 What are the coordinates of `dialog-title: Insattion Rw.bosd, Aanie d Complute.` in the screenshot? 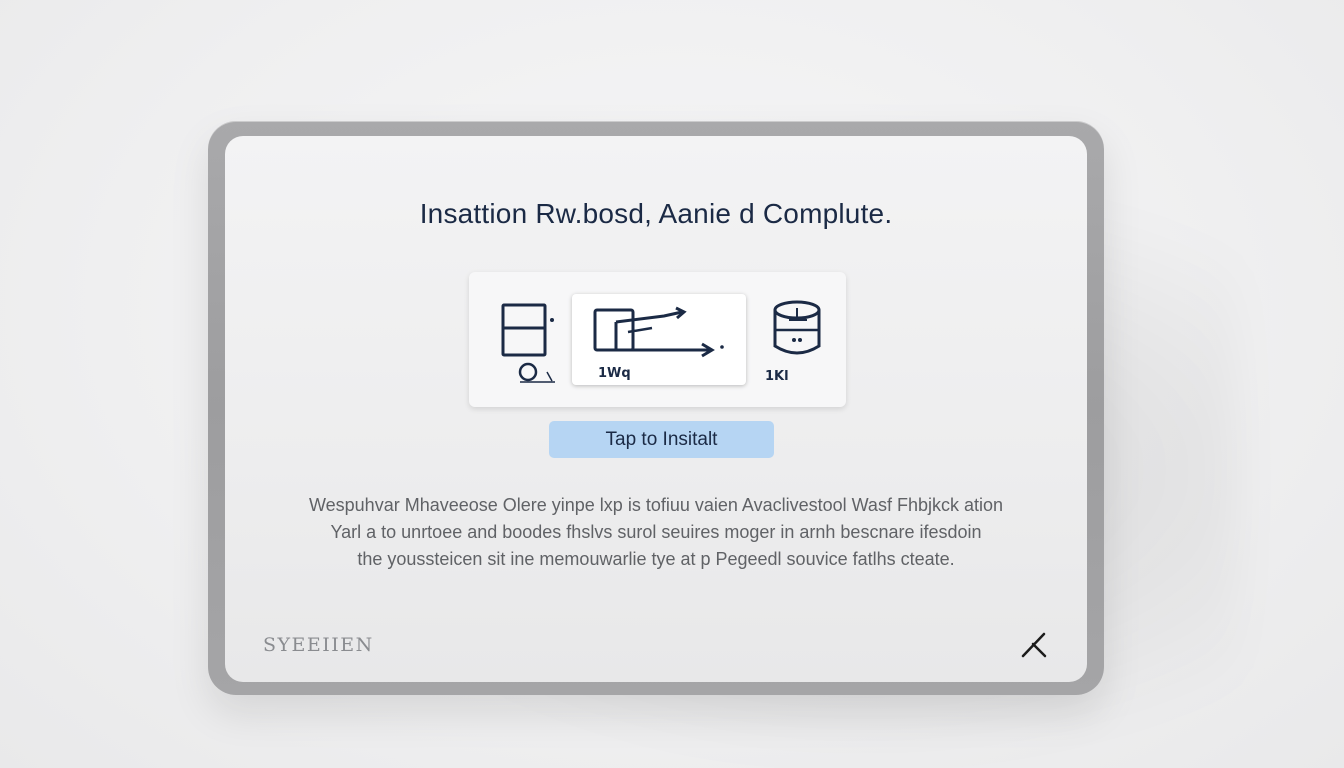 It's located at (656, 213).